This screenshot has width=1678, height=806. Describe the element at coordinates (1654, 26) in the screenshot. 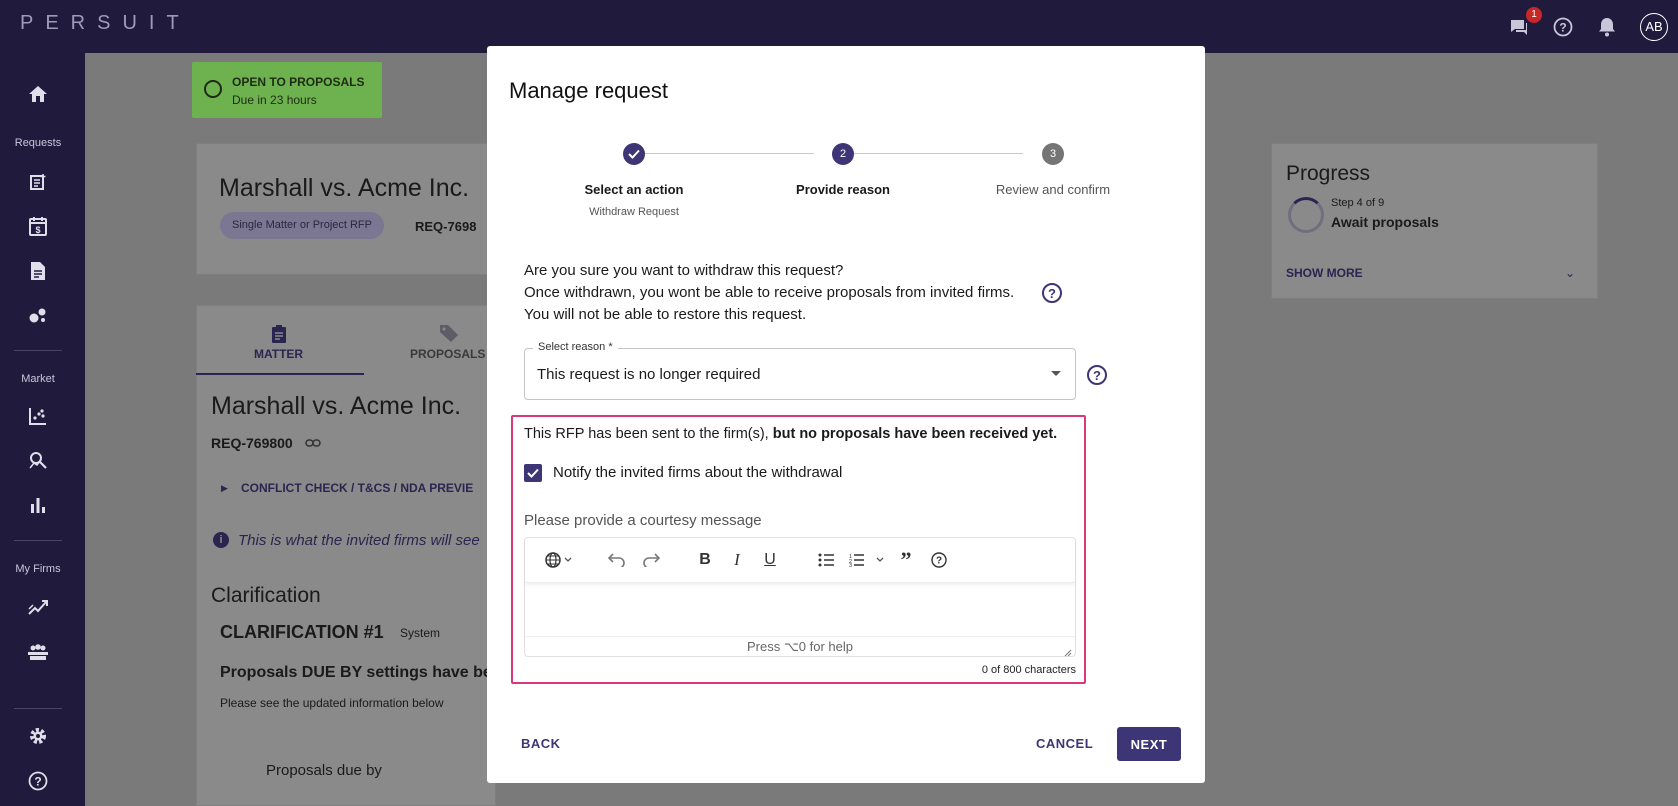

I see `user-avatar: AB` at that location.